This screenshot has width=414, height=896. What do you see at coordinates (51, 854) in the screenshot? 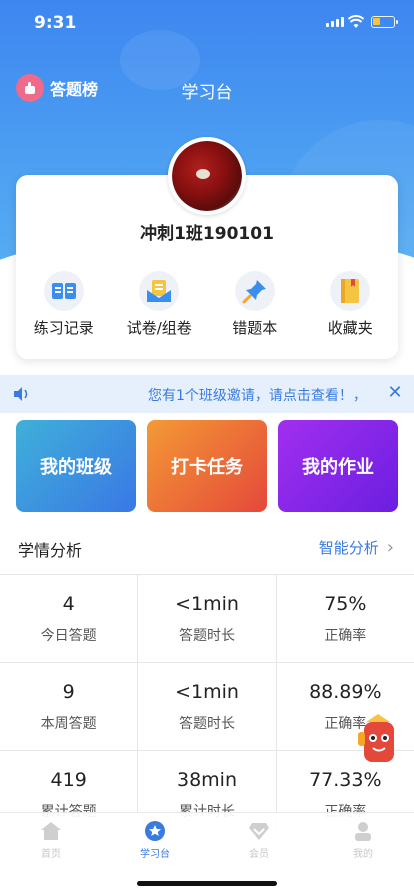
I see `tab-label: 首页` at bounding box center [51, 854].